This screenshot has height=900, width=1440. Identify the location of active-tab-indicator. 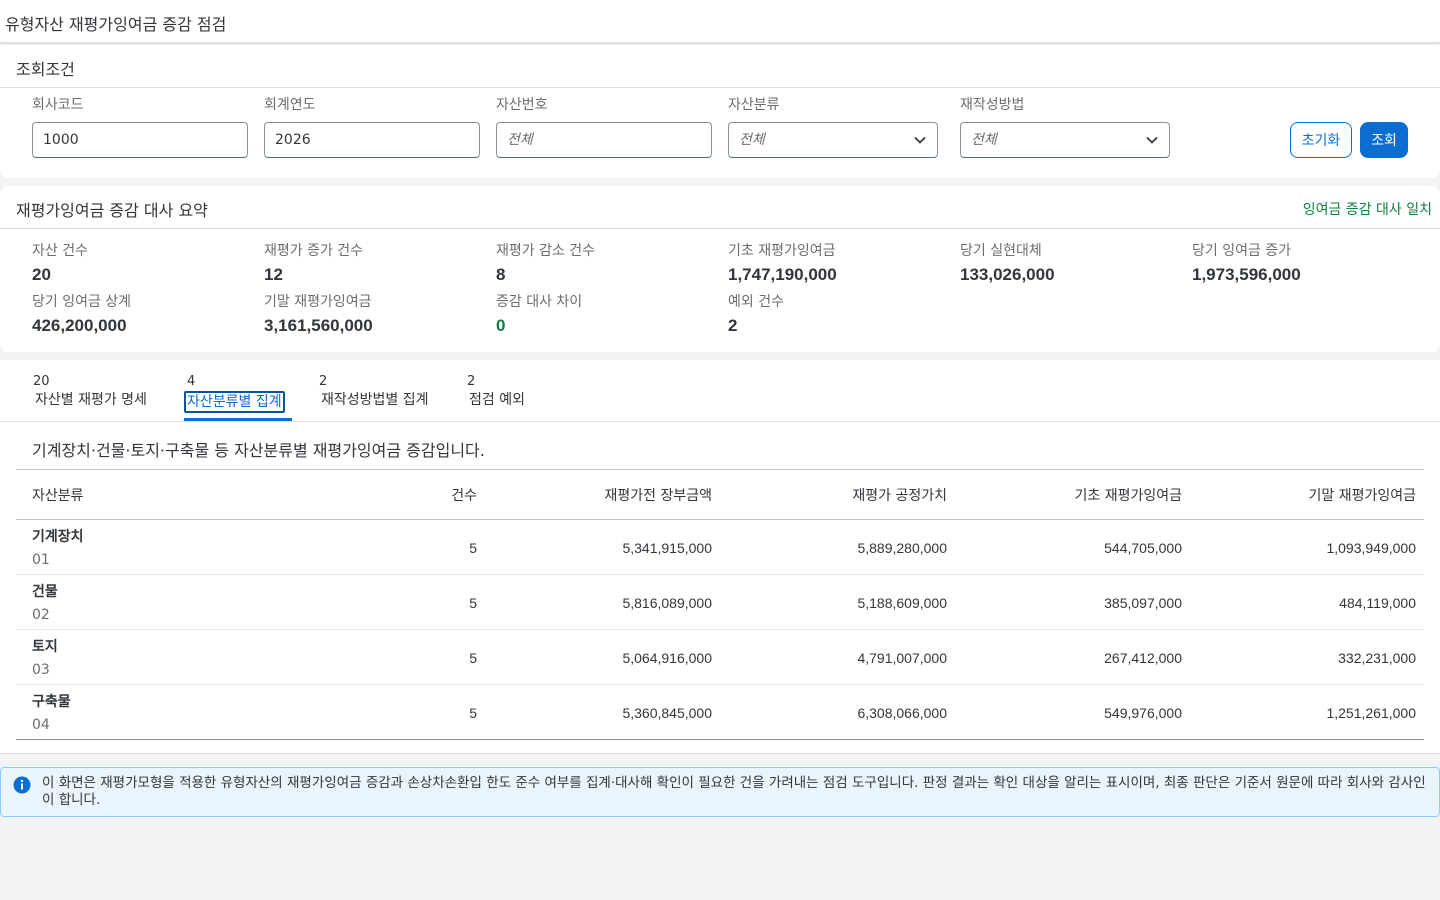
(238, 419).